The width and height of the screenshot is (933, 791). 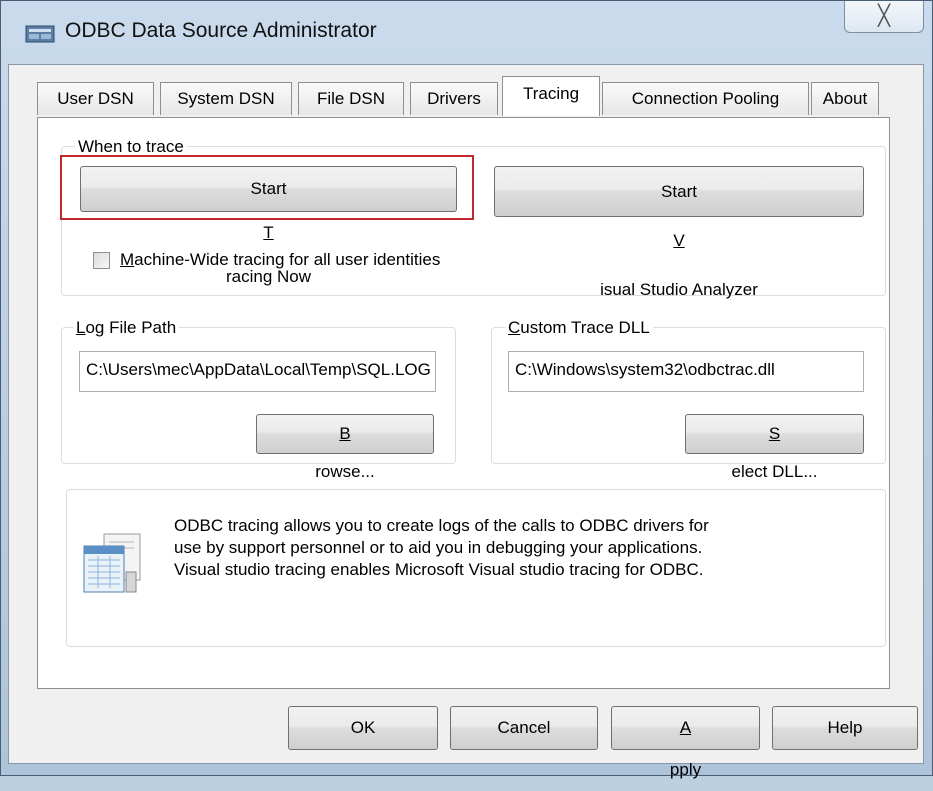 I want to click on custom-dll-accel: C, so click(x=514, y=327).